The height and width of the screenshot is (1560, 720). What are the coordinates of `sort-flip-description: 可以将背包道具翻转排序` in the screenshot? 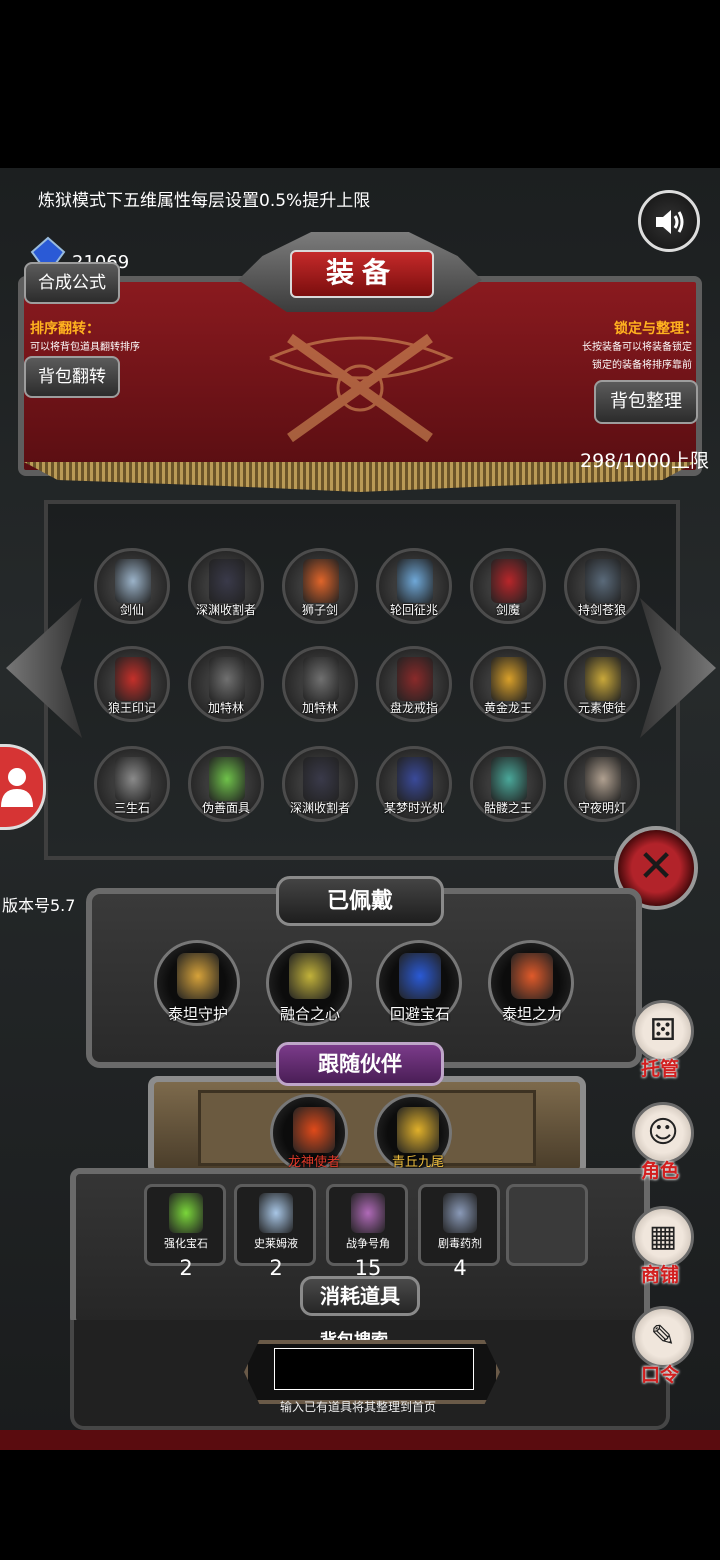 It's located at (85, 347).